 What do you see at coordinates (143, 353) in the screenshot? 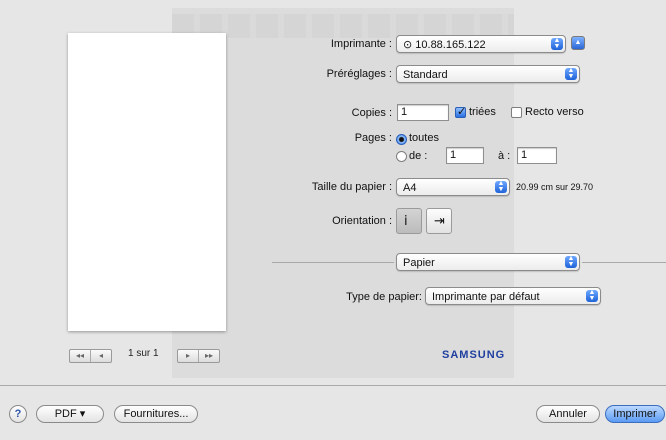
I see `page-indicator: 1 sur 1` at bounding box center [143, 353].